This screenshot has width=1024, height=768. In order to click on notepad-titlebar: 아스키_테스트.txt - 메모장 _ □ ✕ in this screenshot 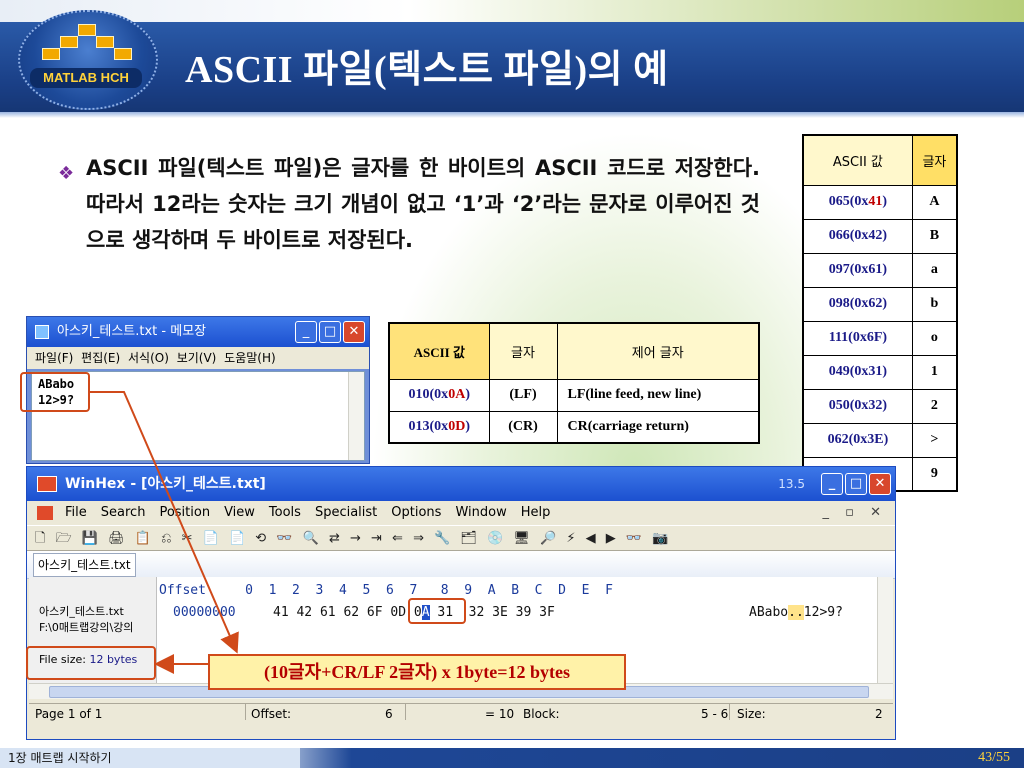, I will do `click(198, 332)`.